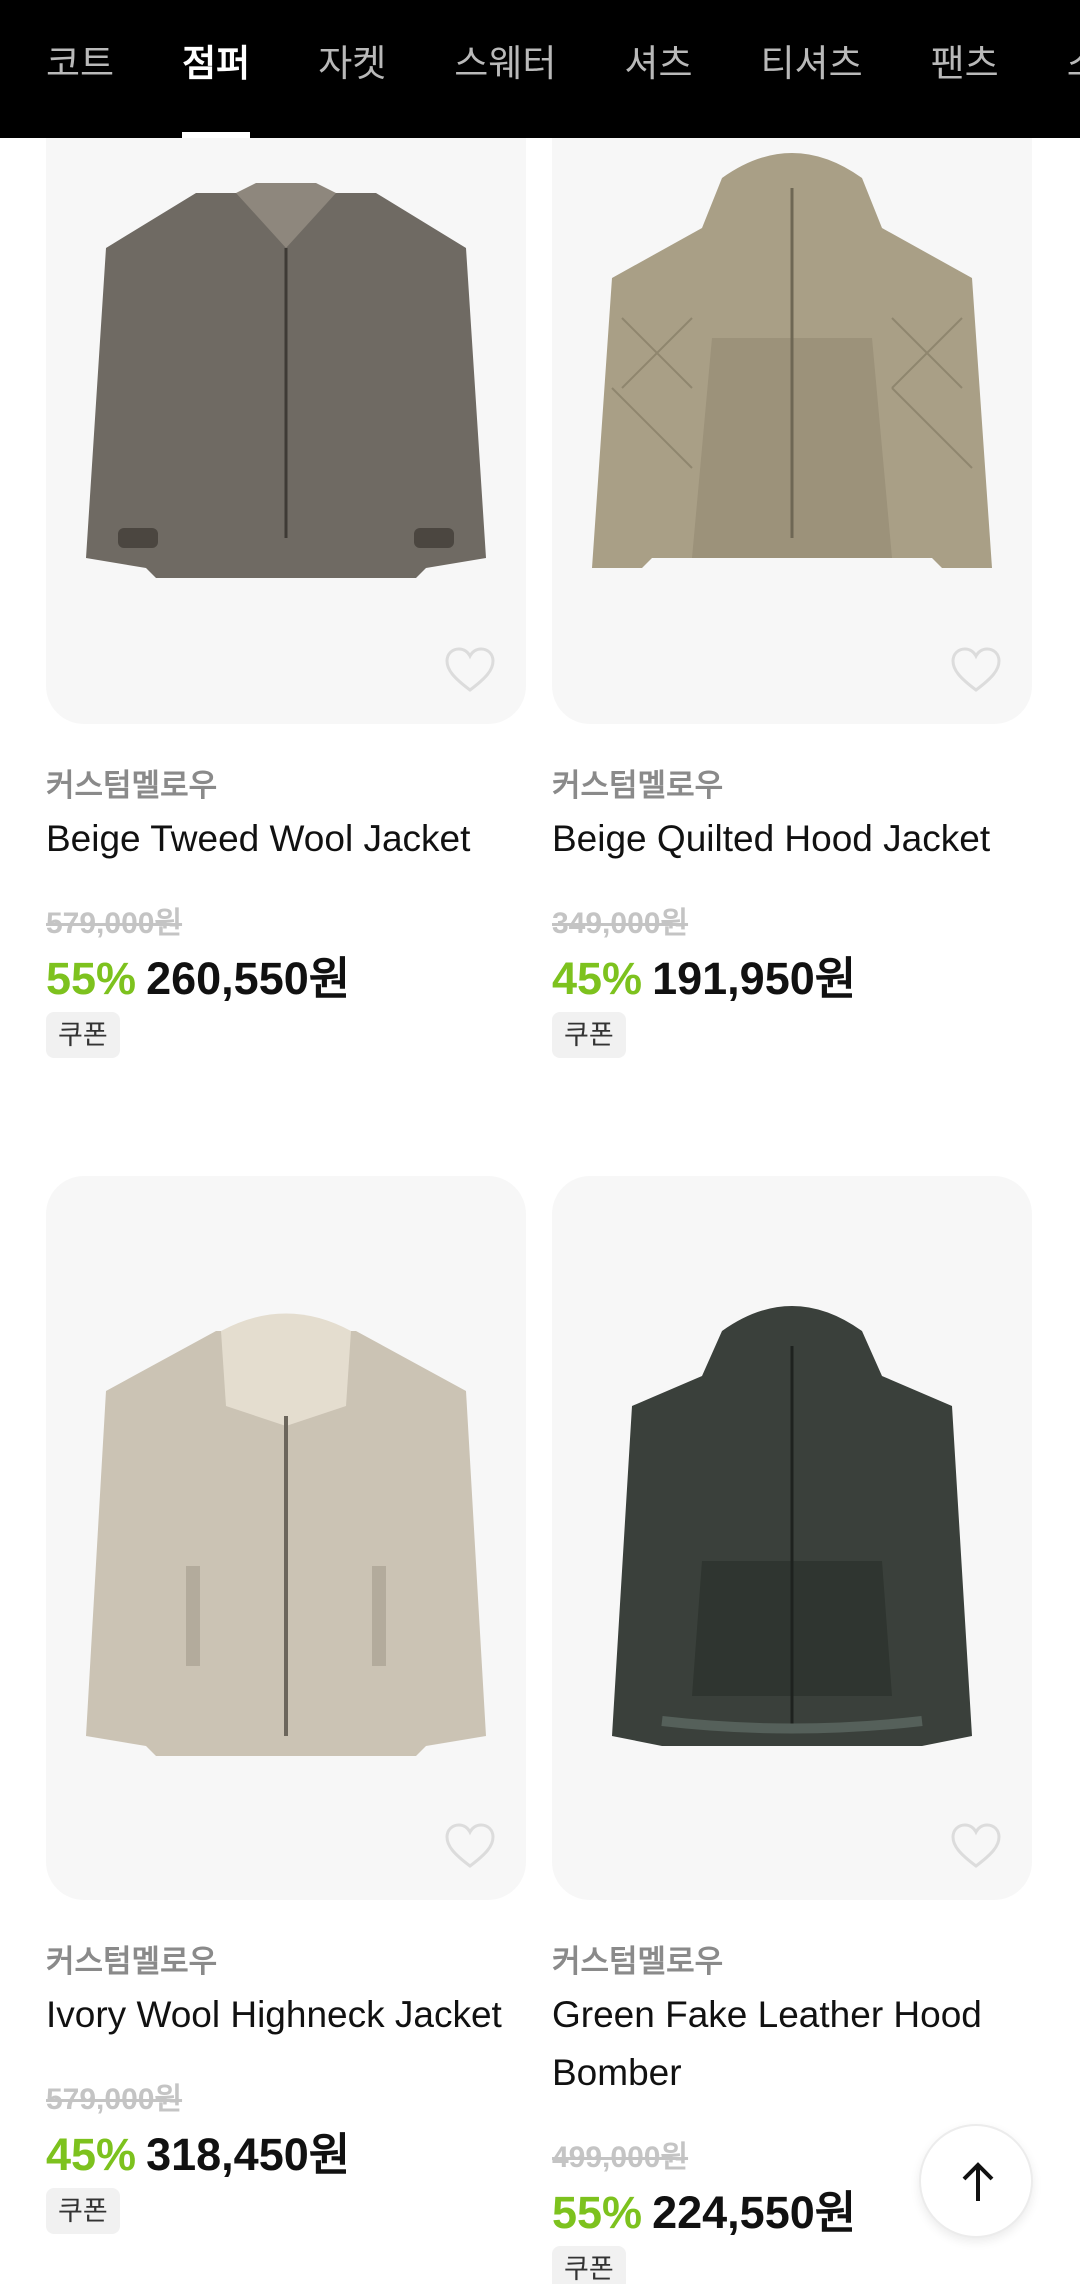 Image resolution: width=1080 pixels, height=2284 pixels. What do you see at coordinates (792, 2044) in the screenshot?
I see `product-name: Green Fake Leather Hood Bomber` at bounding box center [792, 2044].